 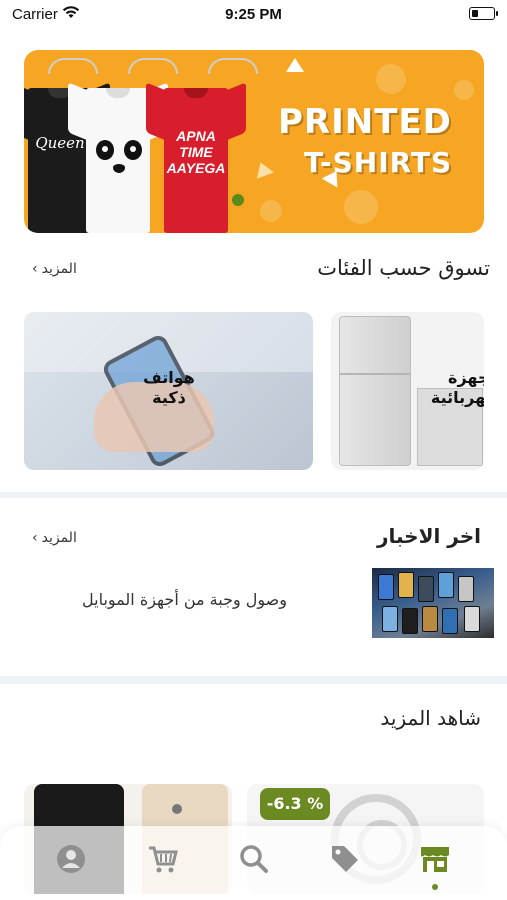 What do you see at coordinates (430, 718) in the screenshot?
I see `see-more-title: شاهد المزيد` at bounding box center [430, 718].